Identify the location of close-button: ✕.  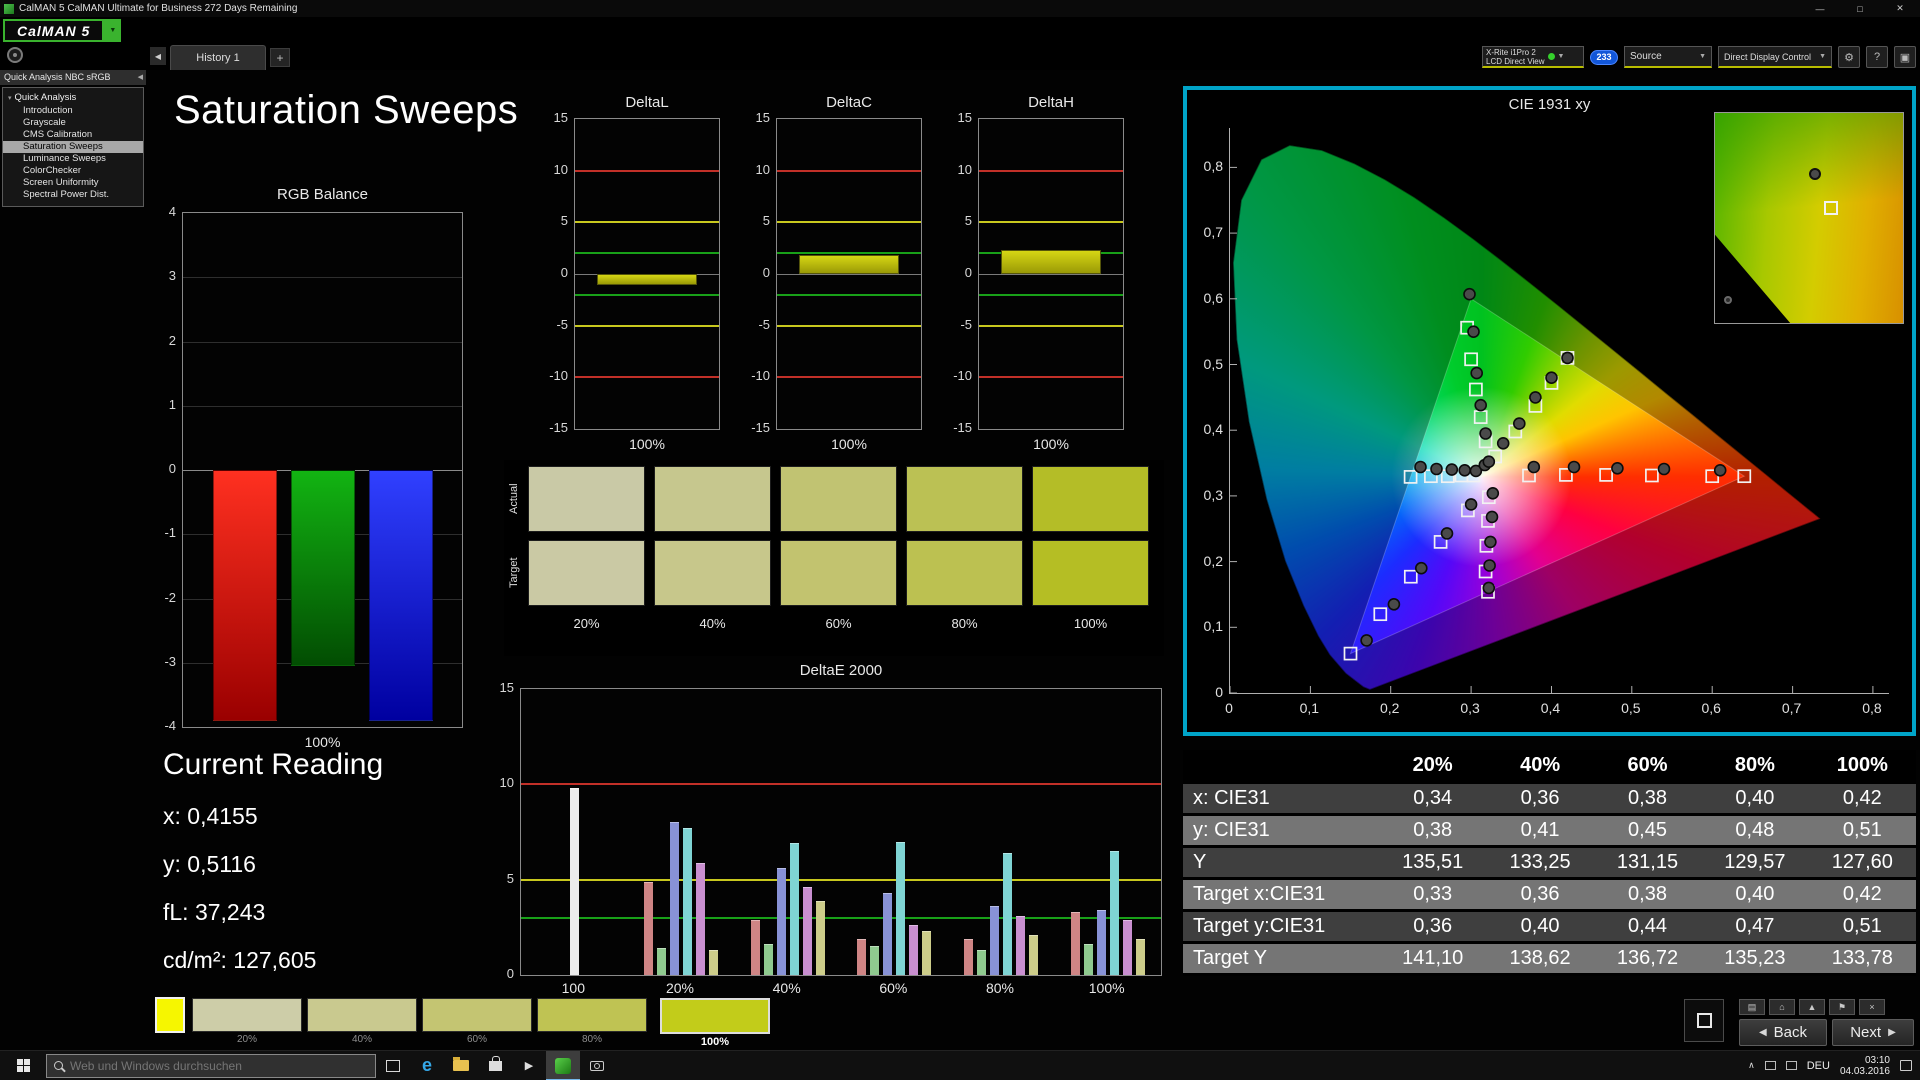
(1900, 8).